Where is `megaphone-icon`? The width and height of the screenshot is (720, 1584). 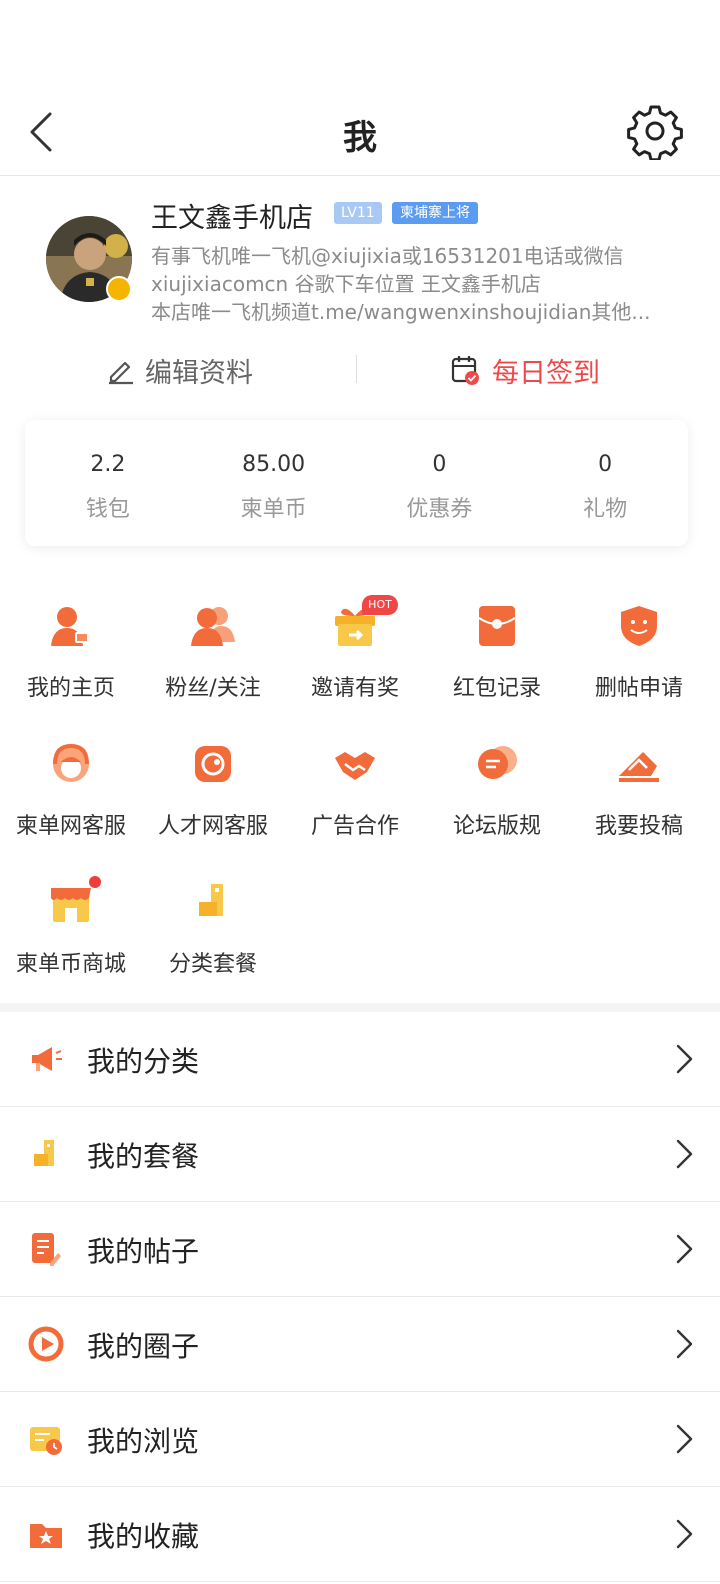 megaphone-icon is located at coordinates (46, 1059).